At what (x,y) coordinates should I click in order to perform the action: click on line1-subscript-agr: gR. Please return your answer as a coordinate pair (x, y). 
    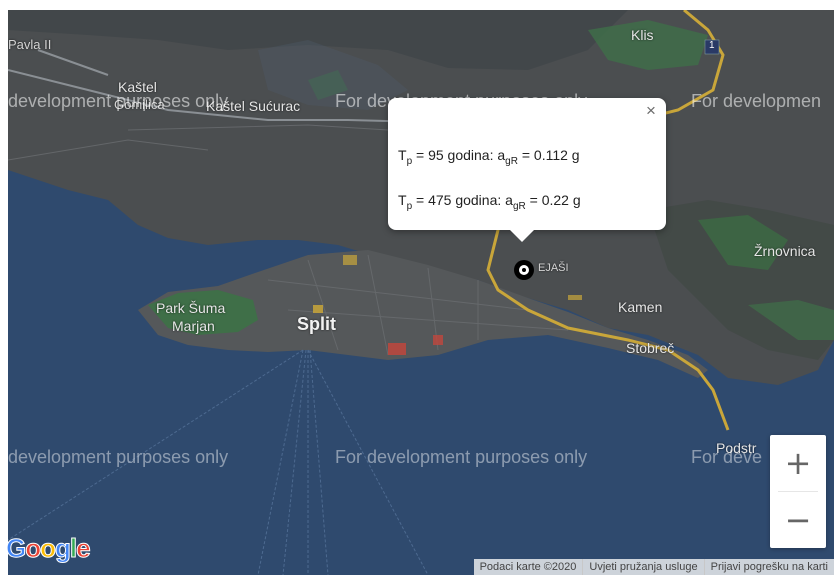
    Looking at the image, I should click on (511, 161).